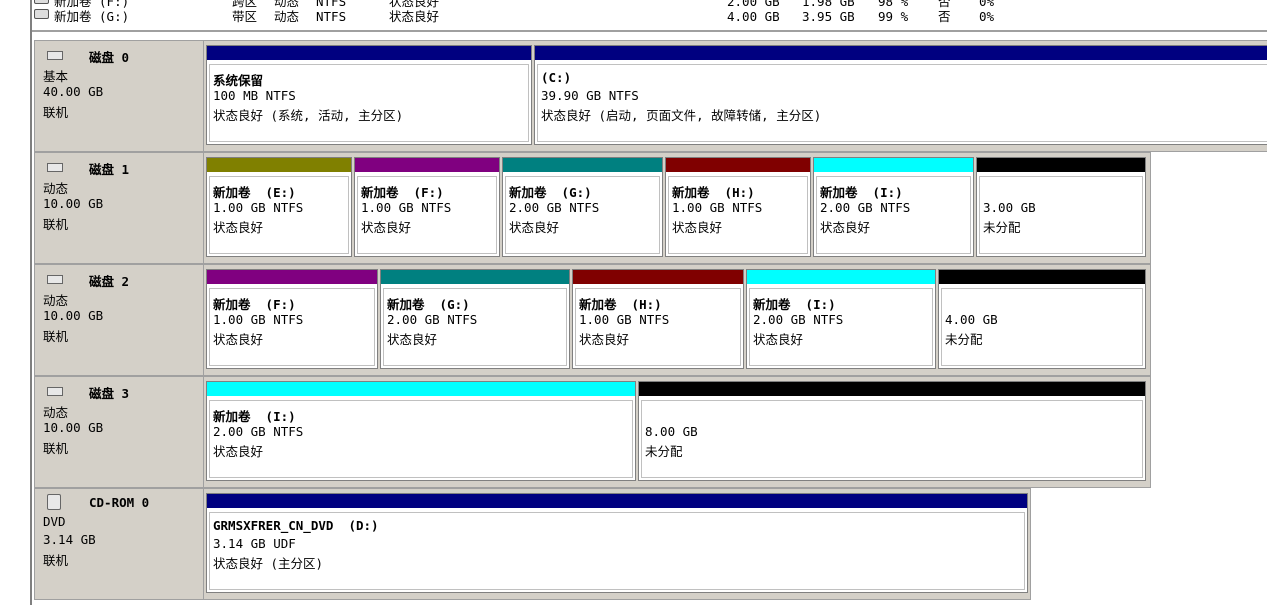 The width and height of the screenshot is (1267, 607). Describe the element at coordinates (238, 80) in the screenshot. I see `partition-title: 系统保留` at that location.